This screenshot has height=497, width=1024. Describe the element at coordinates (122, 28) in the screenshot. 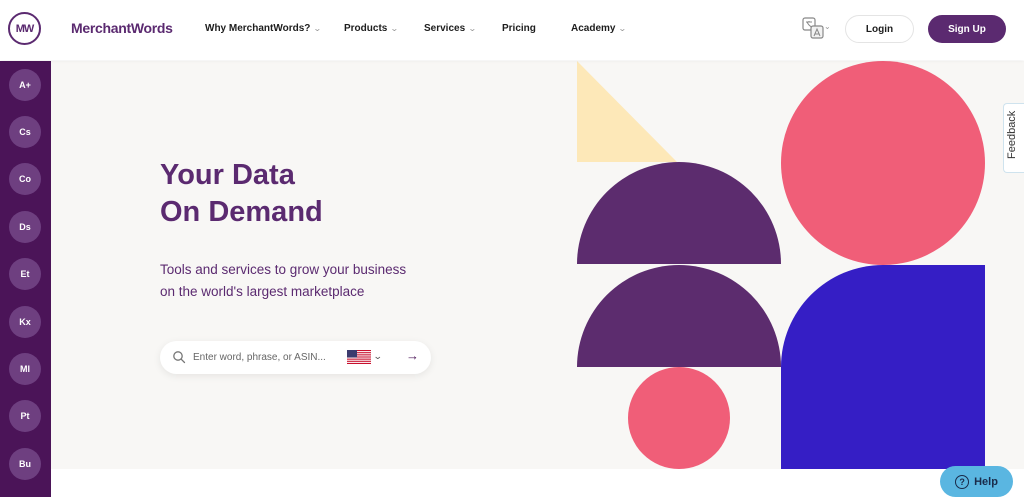

I see `brand-name: MerchantWords` at that location.